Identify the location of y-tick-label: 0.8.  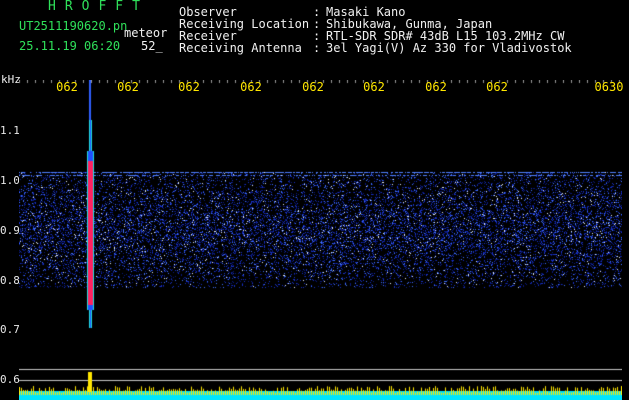
(10, 280).